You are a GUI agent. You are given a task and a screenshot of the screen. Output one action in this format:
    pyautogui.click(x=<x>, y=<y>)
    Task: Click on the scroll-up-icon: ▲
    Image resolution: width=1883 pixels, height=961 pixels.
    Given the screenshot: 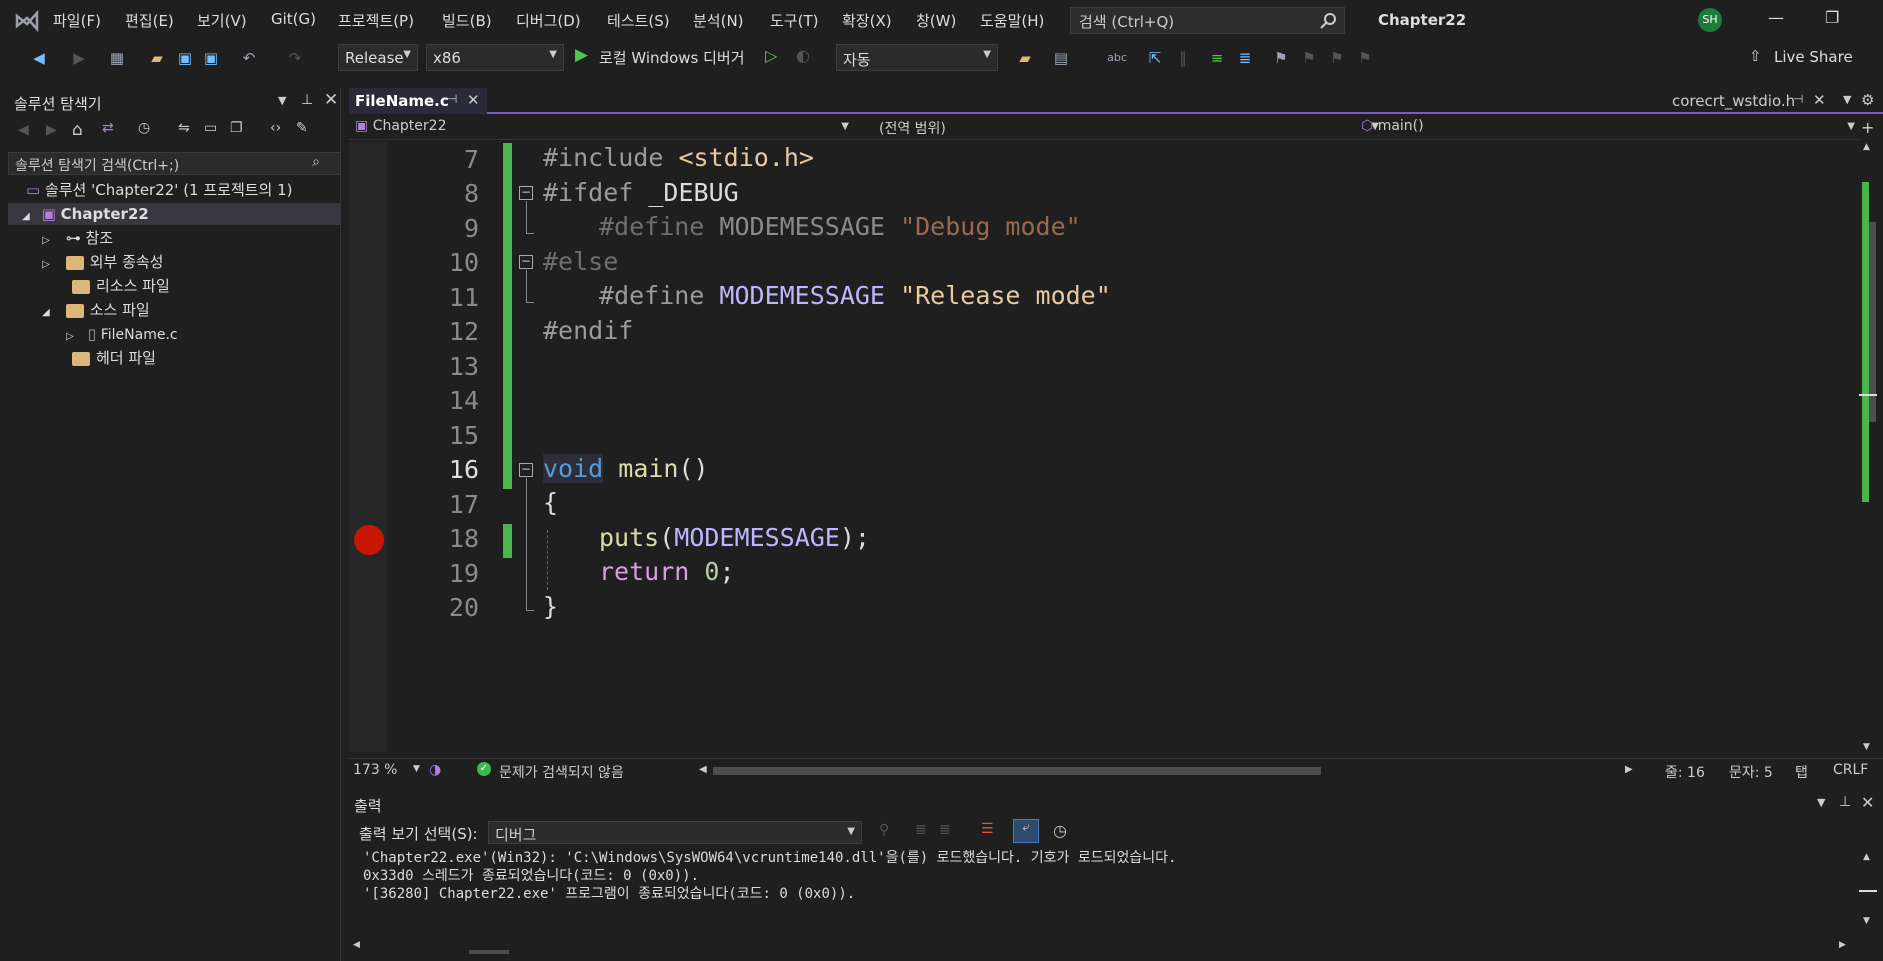 What is the action you would take?
    pyautogui.click(x=1866, y=857)
    